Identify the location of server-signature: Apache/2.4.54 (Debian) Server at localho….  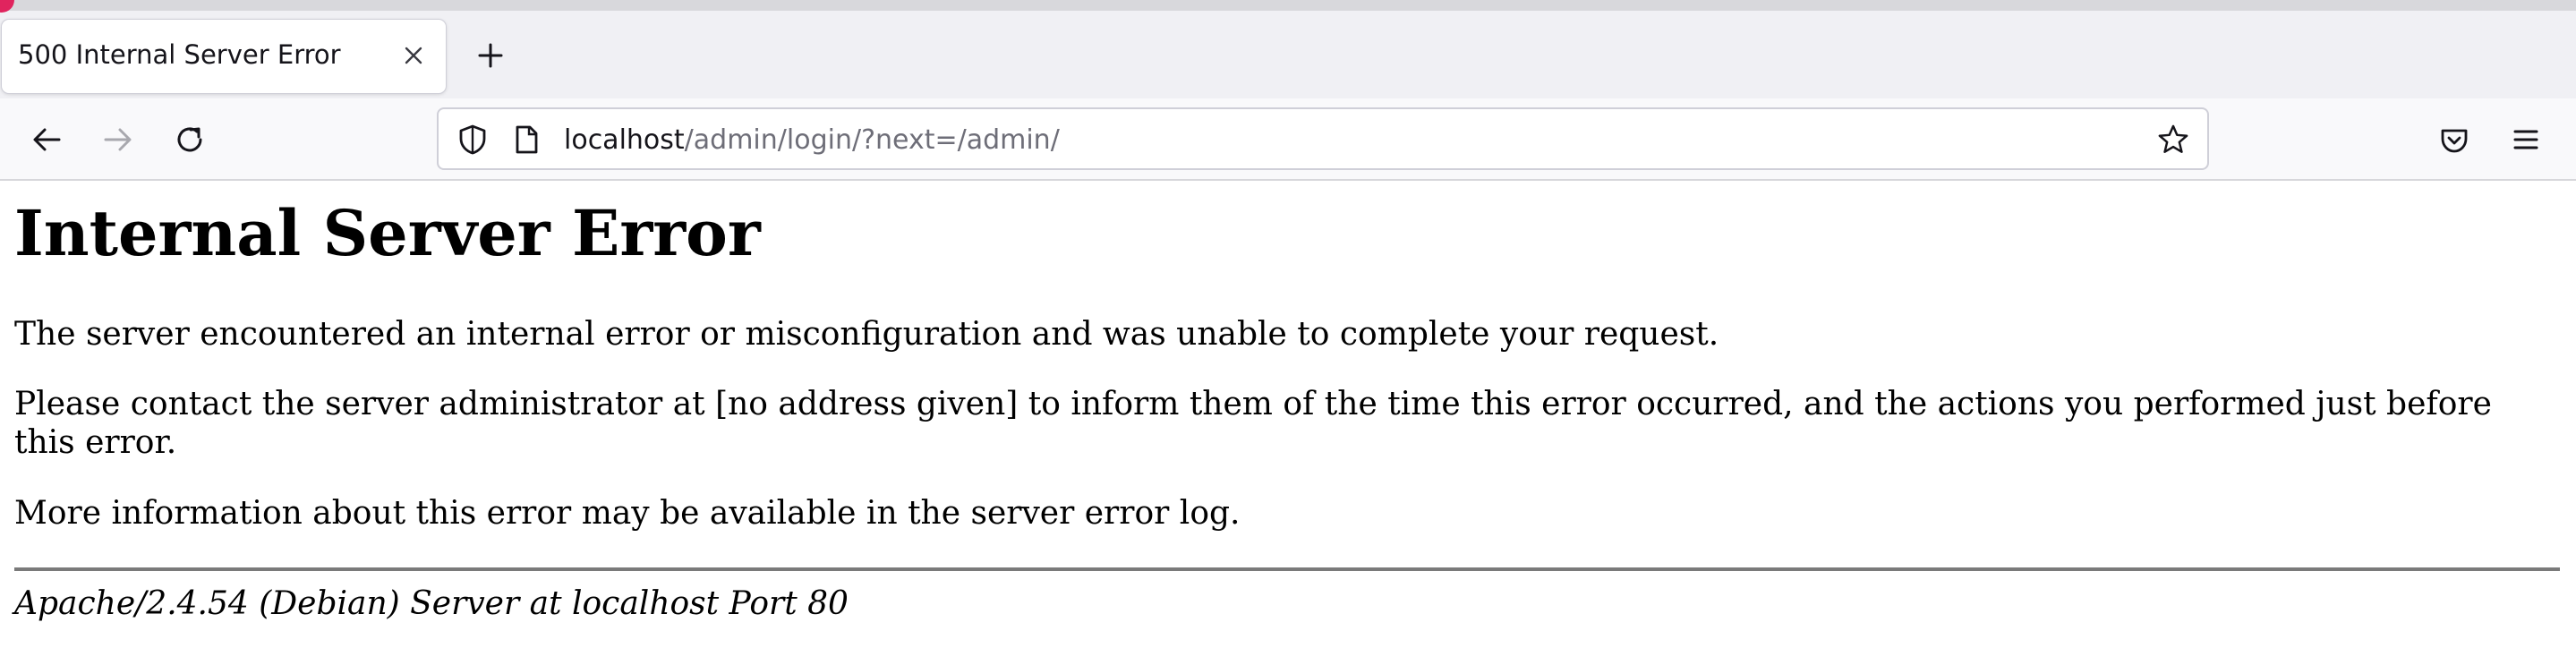
(431, 604).